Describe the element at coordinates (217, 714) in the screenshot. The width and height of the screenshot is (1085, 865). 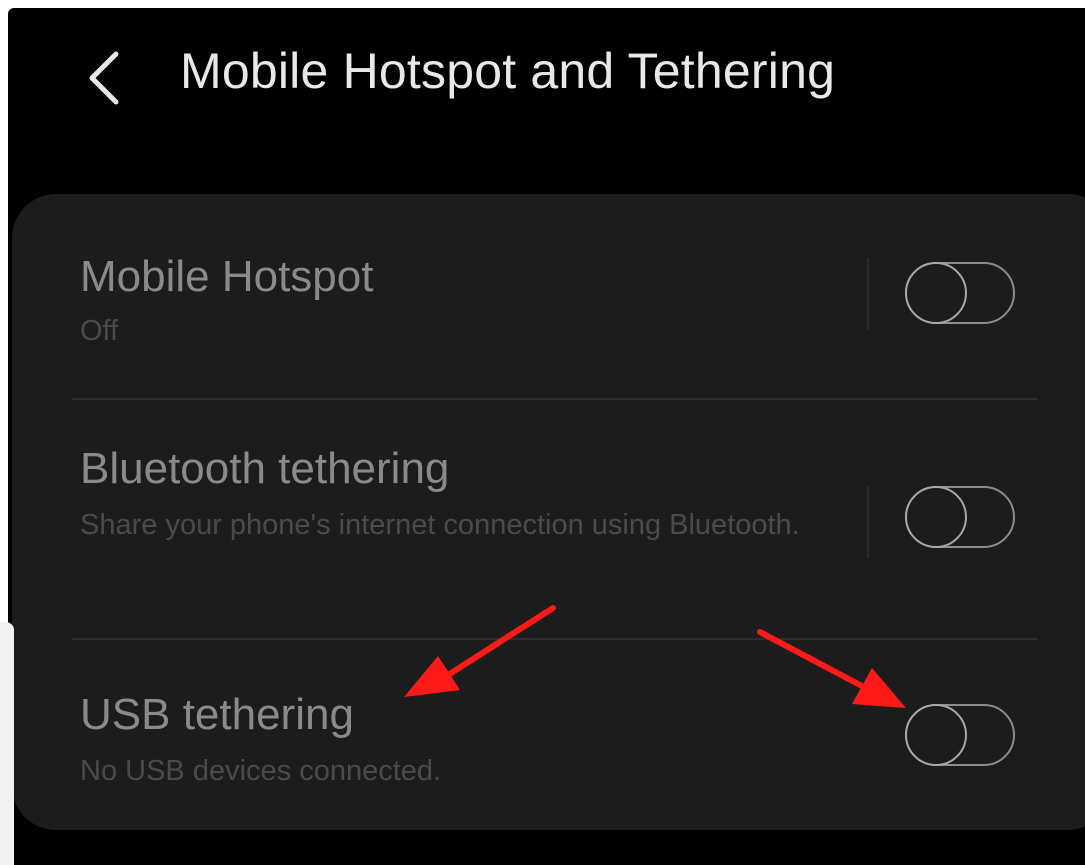
I see `setting-title: USB tethering` at that location.